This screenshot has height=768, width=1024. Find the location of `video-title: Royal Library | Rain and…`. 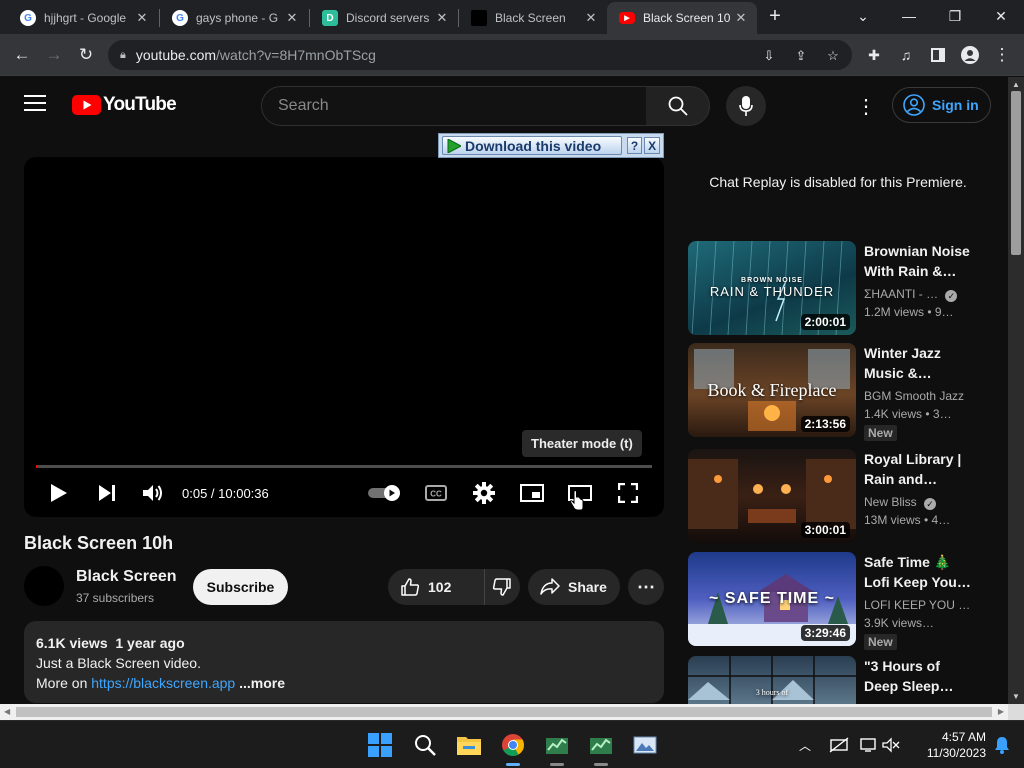

video-title: Royal Library | Rain and… is located at coordinates (919, 469).